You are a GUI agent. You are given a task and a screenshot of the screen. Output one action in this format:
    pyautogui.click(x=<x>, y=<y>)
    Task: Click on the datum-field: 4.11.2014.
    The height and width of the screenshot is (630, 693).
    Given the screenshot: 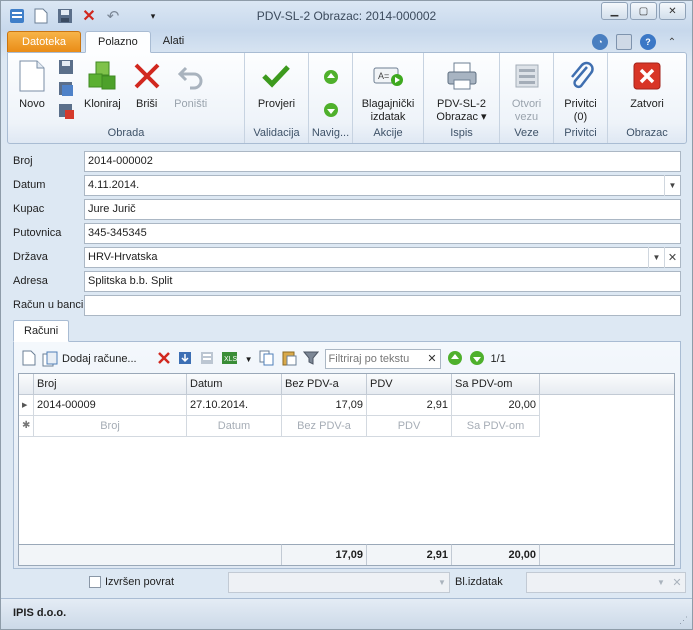 What is the action you would take?
    pyautogui.click(x=382, y=185)
    